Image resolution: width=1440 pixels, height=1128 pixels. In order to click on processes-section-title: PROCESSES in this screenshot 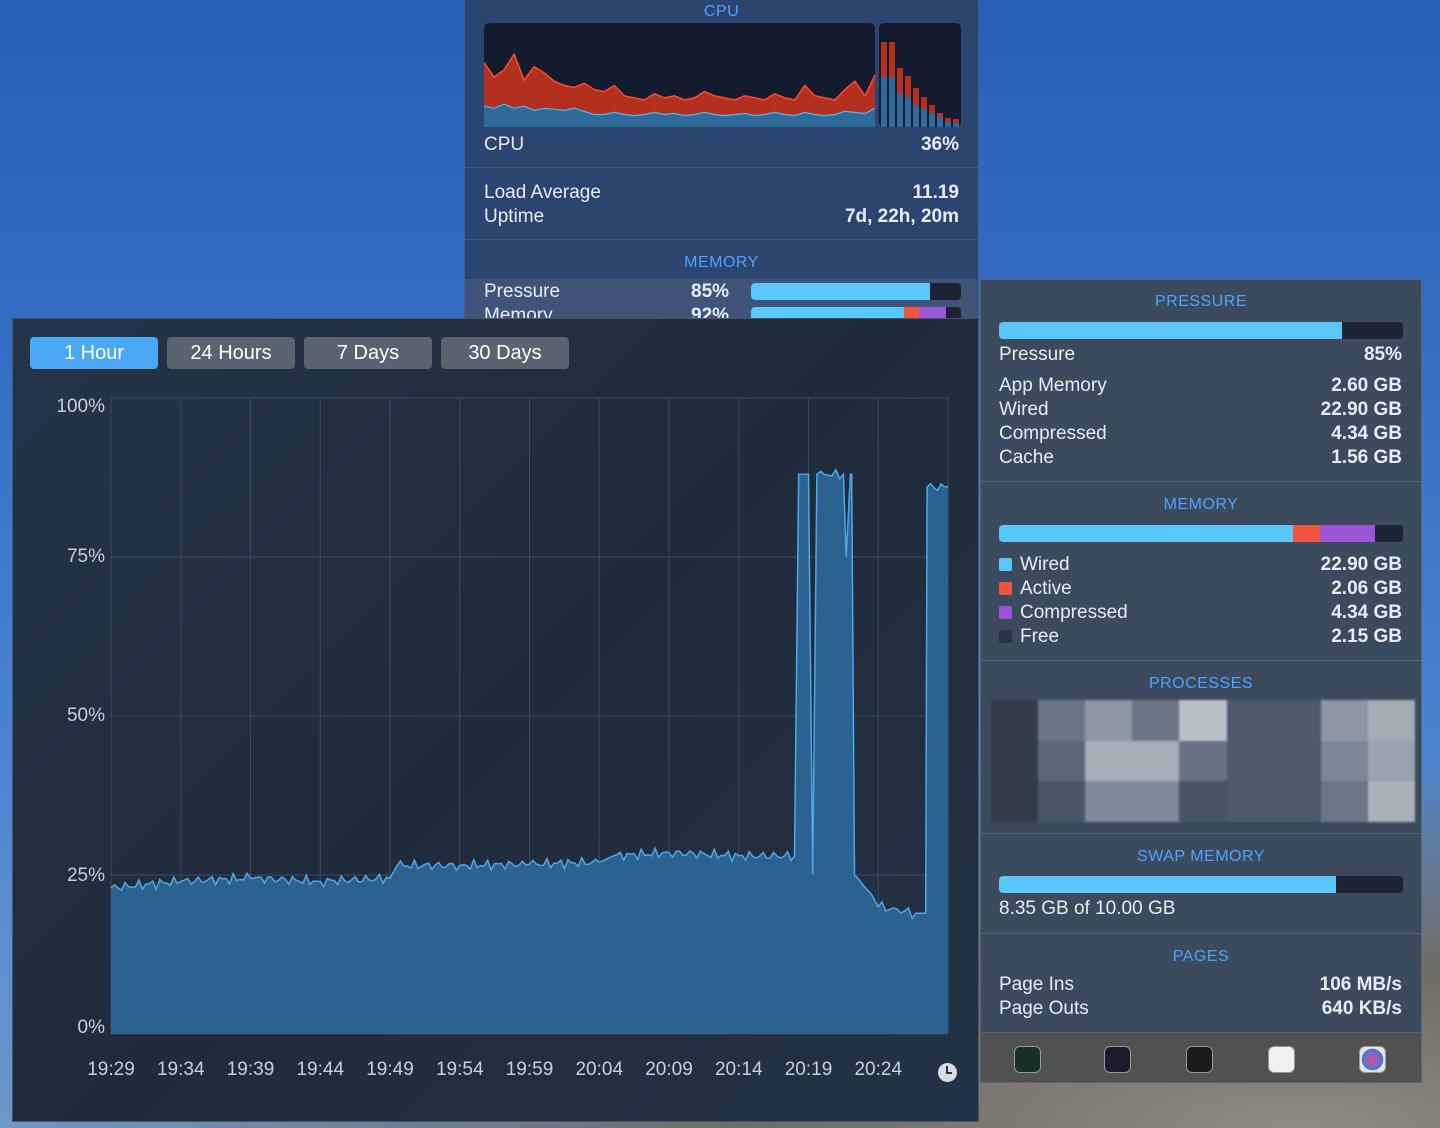, I will do `click(1201, 683)`.